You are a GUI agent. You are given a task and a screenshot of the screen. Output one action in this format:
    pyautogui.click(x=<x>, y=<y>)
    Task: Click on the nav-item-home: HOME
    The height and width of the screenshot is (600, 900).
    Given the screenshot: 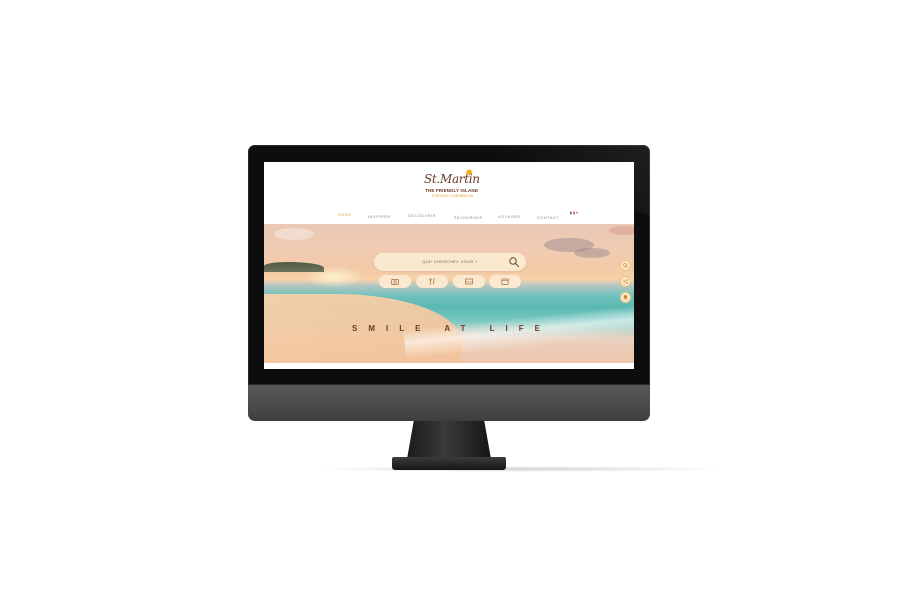 What is the action you would take?
    pyautogui.click(x=345, y=215)
    